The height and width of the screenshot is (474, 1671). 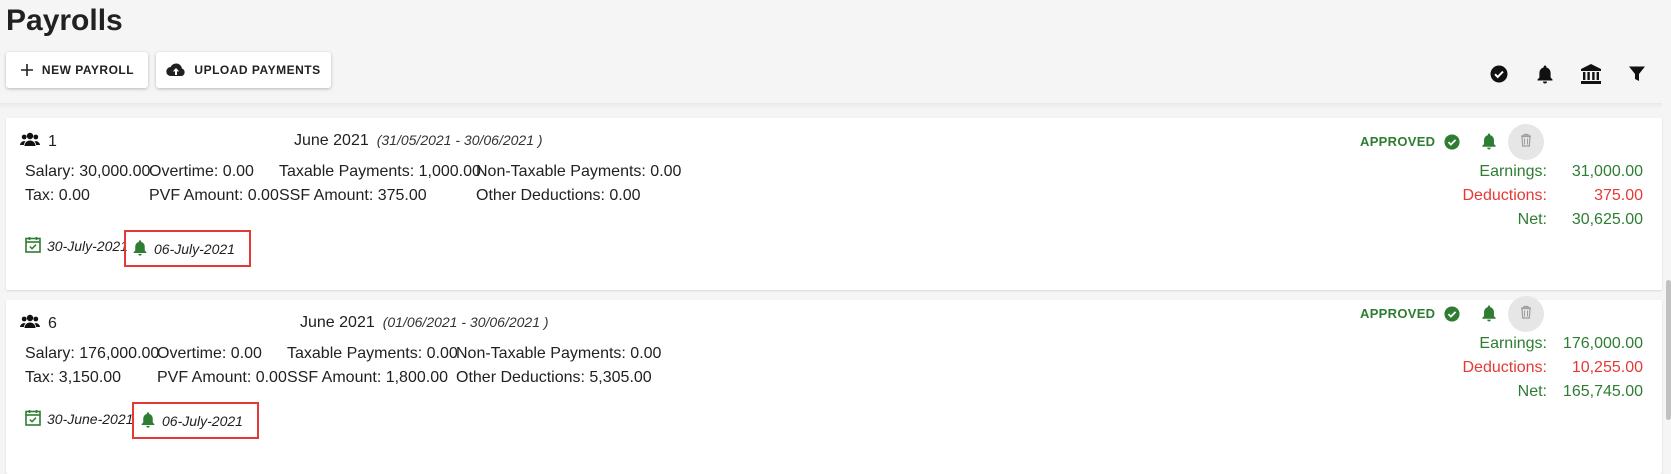 I want to click on new-payroll-label: NEW PAYROLL, so click(x=88, y=70).